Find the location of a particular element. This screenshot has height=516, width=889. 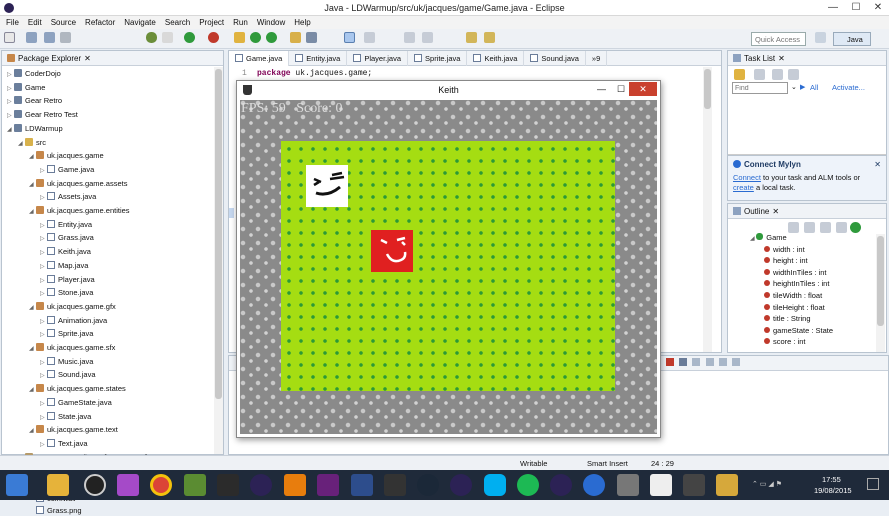

tree-item: ▷Text.java is located at coordinates (115, 445).